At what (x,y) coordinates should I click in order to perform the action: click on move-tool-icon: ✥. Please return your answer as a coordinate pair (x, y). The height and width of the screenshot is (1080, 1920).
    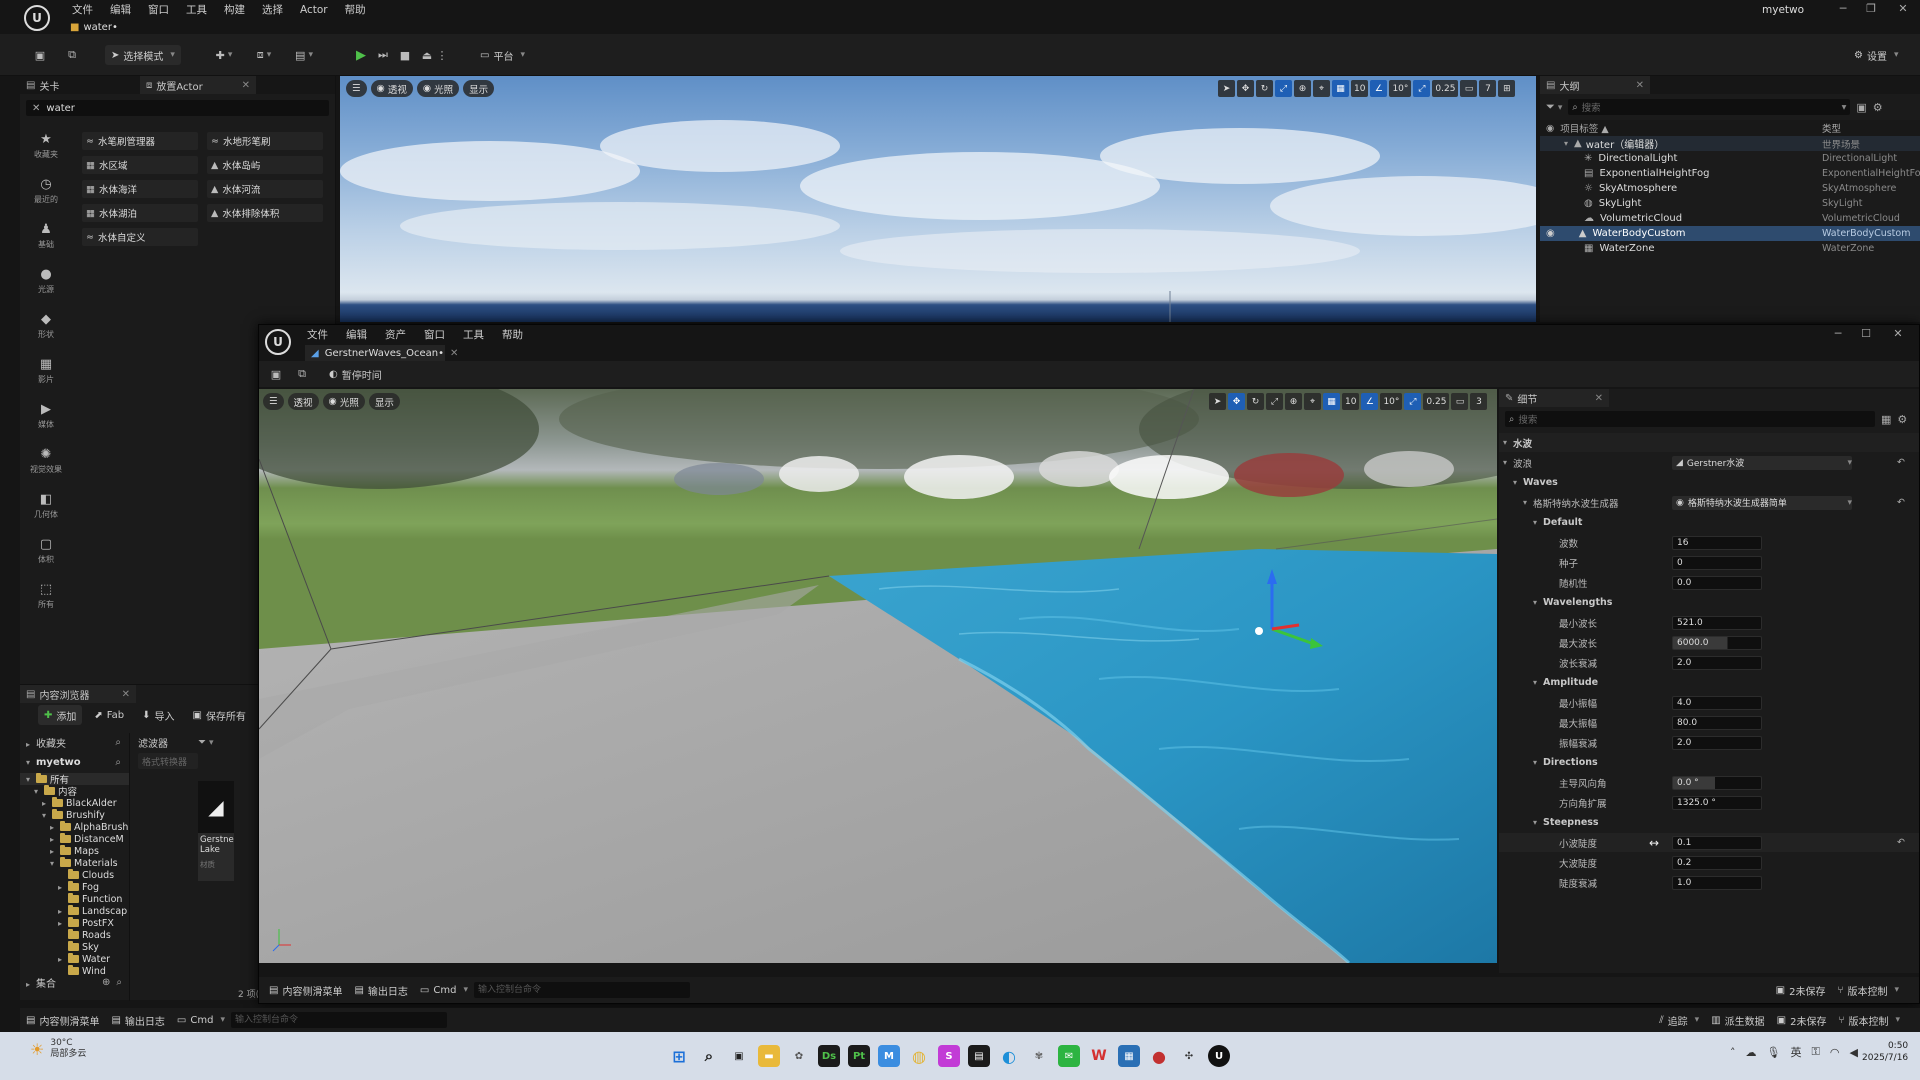
    Looking at the image, I should click on (1245, 88).